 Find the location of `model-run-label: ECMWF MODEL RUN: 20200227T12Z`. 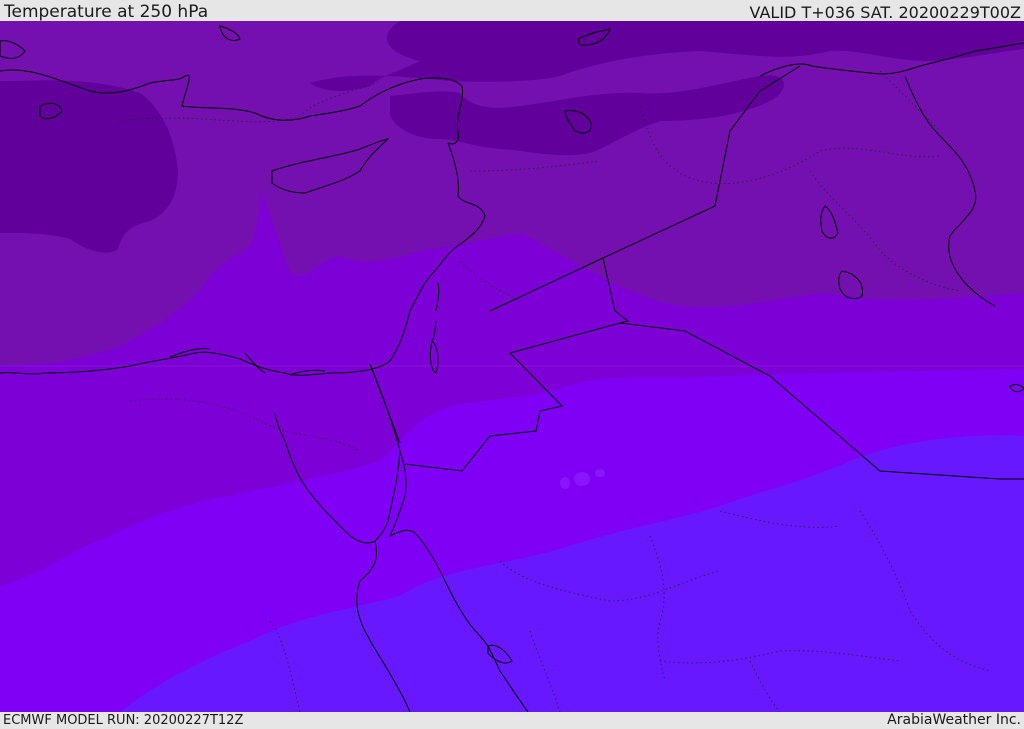

model-run-label: ECMWF MODEL RUN: 20200227T12Z is located at coordinates (123, 720).